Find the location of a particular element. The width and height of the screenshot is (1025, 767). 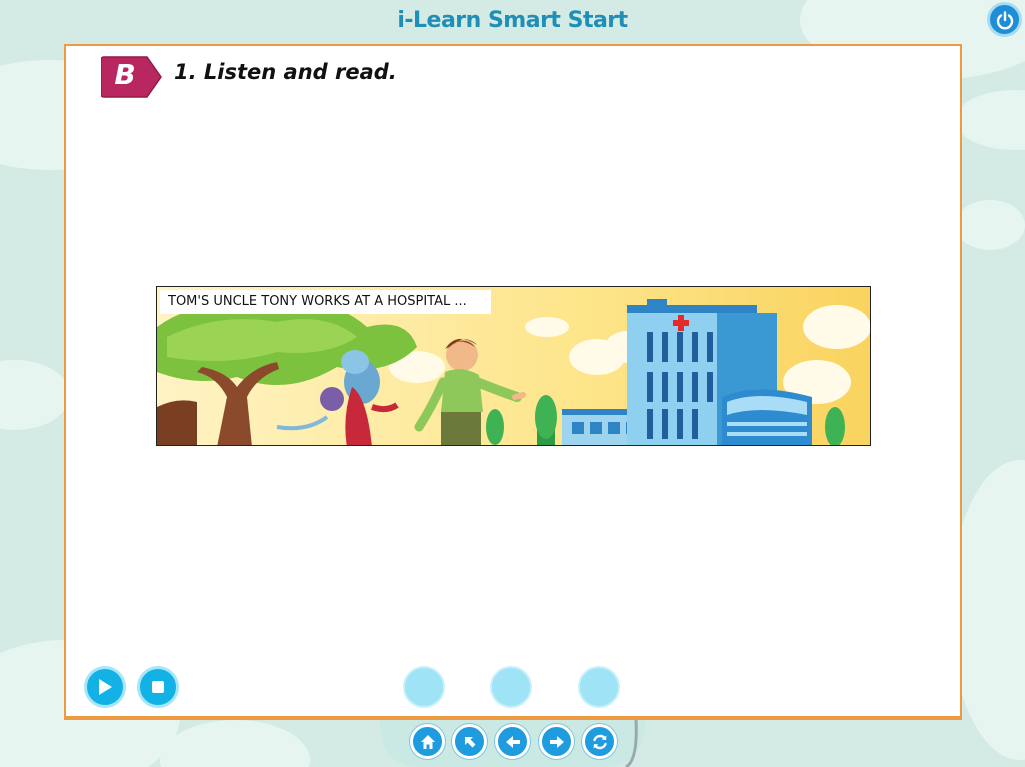

play-button is located at coordinates (105, 687).